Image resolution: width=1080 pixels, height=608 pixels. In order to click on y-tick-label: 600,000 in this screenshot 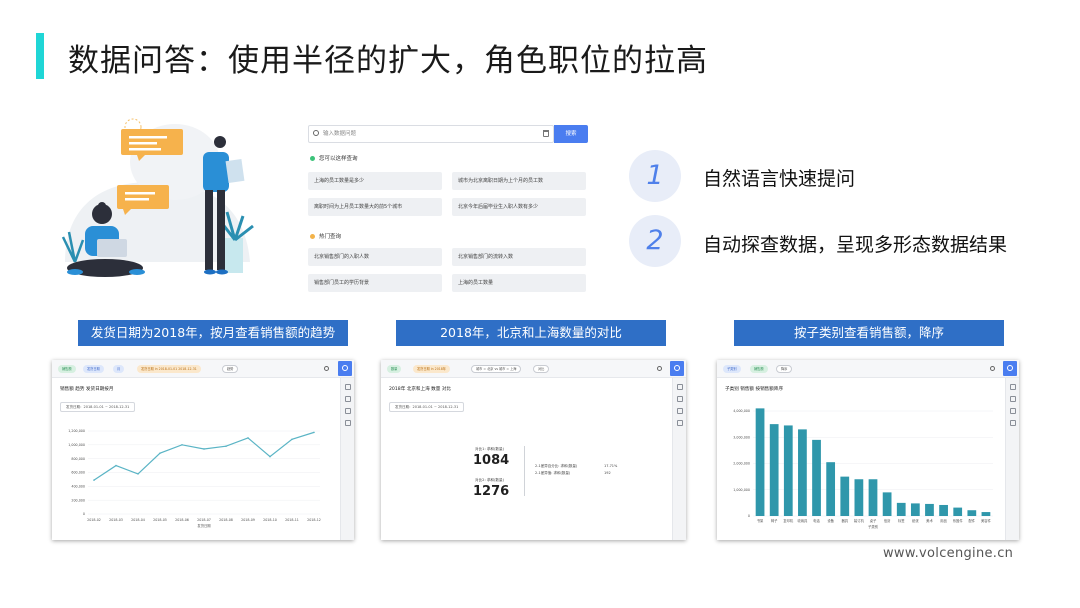, I will do `click(78, 473)`.